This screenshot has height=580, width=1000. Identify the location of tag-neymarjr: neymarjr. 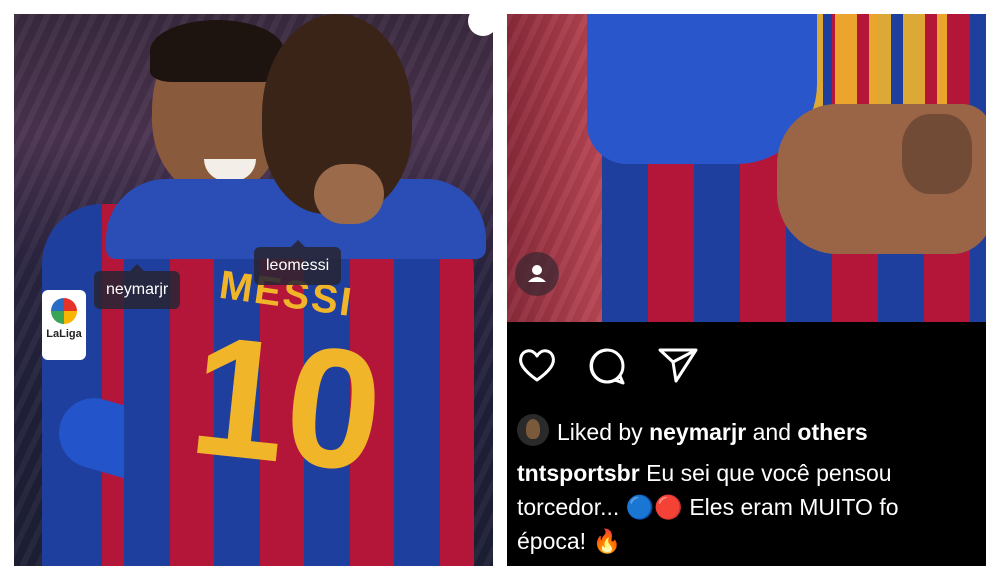
(137, 286).